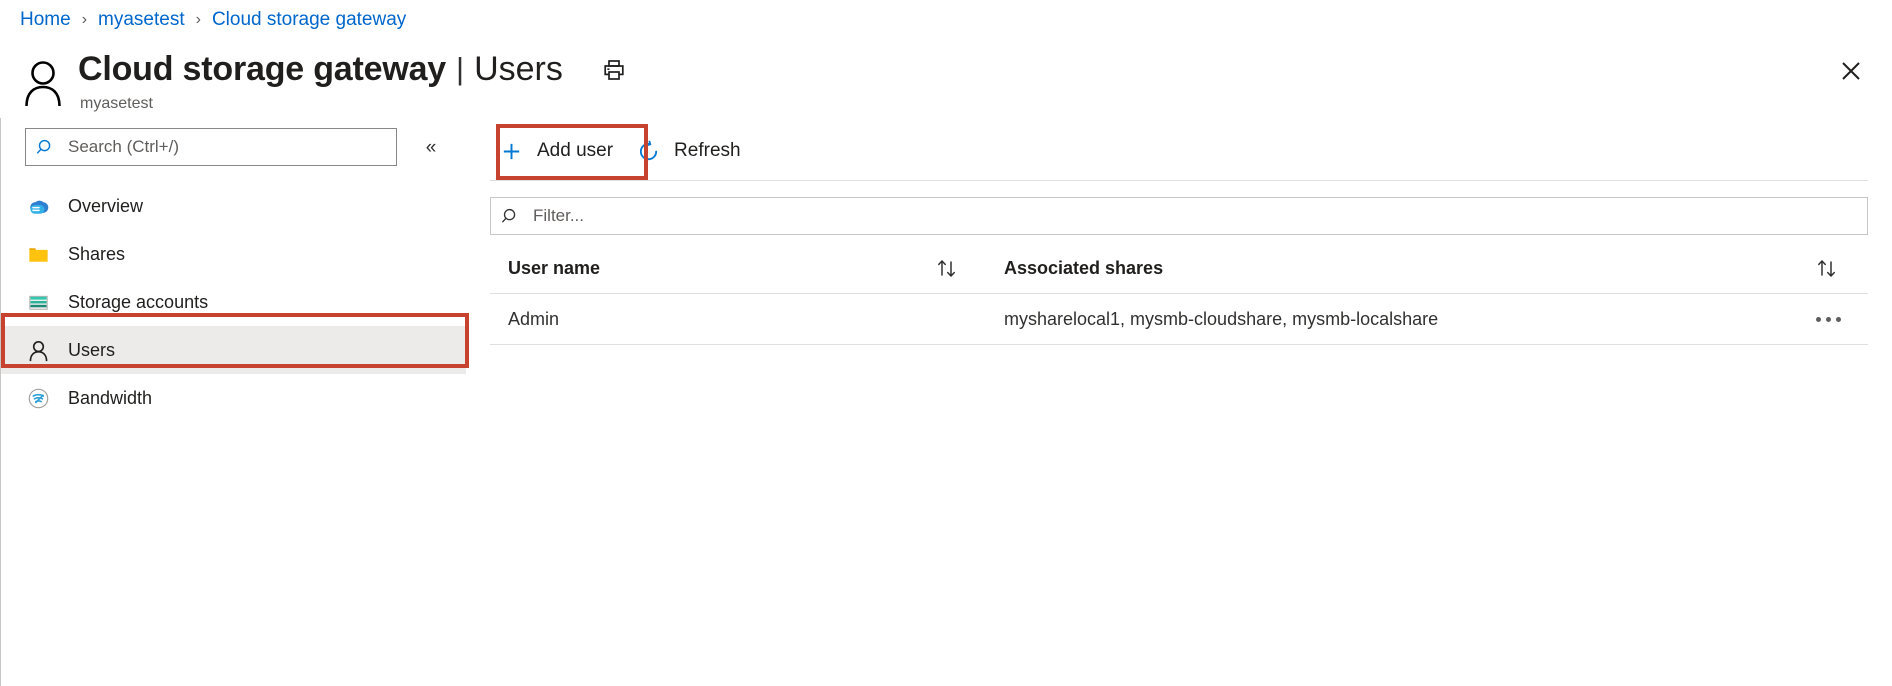 The width and height of the screenshot is (1892, 686). Describe the element at coordinates (518, 69) in the screenshot. I see `page-section-title: Users` at that location.